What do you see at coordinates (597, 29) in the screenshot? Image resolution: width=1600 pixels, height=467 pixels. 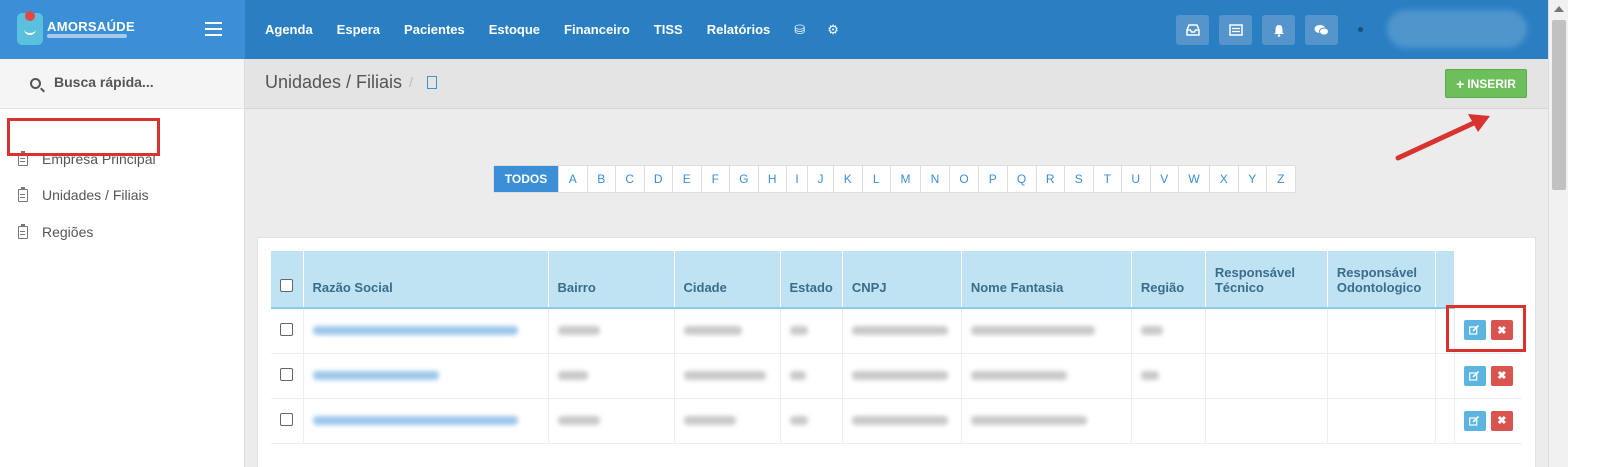 I see `nav-financeiro: Financeiro` at bounding box center [597, 29].